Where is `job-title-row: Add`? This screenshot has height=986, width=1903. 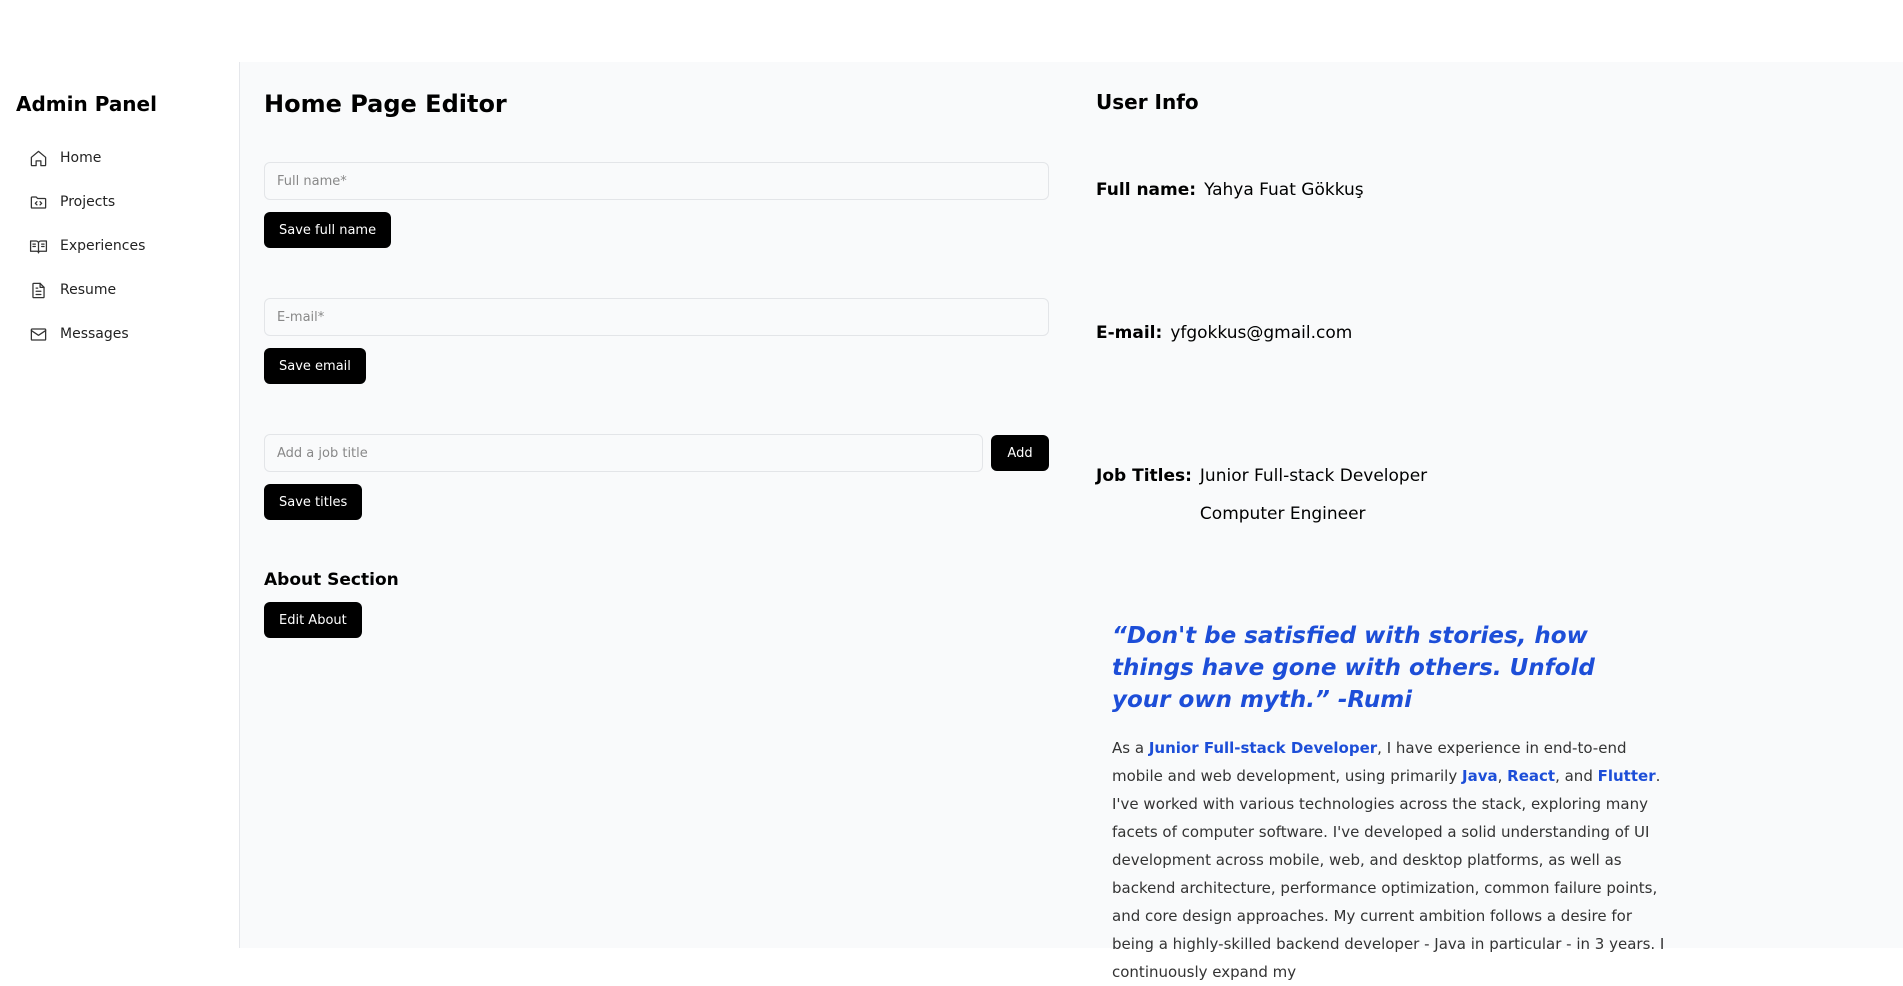 job-title-row: Add is located at coordinates (656, 453).